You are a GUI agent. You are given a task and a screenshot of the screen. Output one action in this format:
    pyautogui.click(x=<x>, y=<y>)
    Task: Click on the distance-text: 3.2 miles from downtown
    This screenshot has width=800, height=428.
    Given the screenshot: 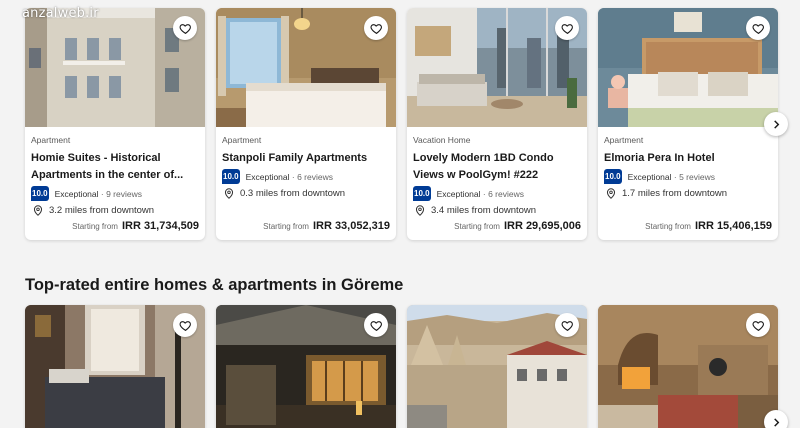 What is the action you would take?
    pyautogui.click(x=102, y=210)
    